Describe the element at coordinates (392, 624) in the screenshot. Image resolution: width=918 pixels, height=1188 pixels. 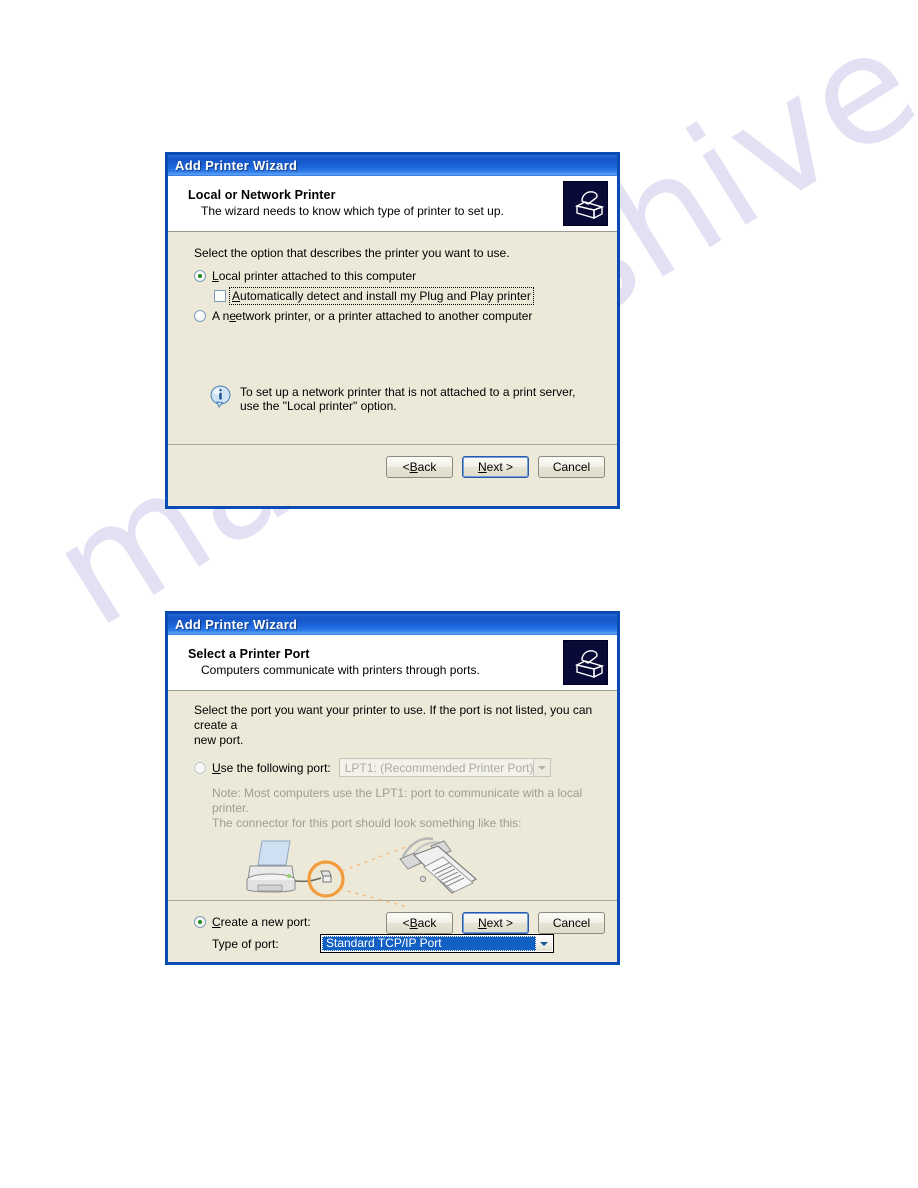
I see `dialog2-titlebar: Add Printer Wizard` at that location.